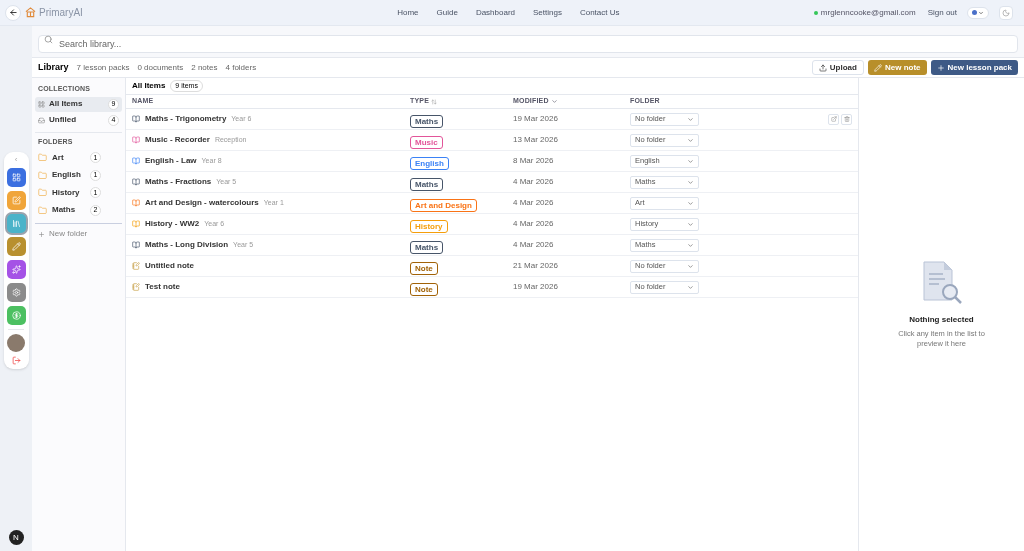  What do you see at coordinates (495, 12) in the screenshot?
I see `nav-link: Dashboard` at bounding box center [495, 12].